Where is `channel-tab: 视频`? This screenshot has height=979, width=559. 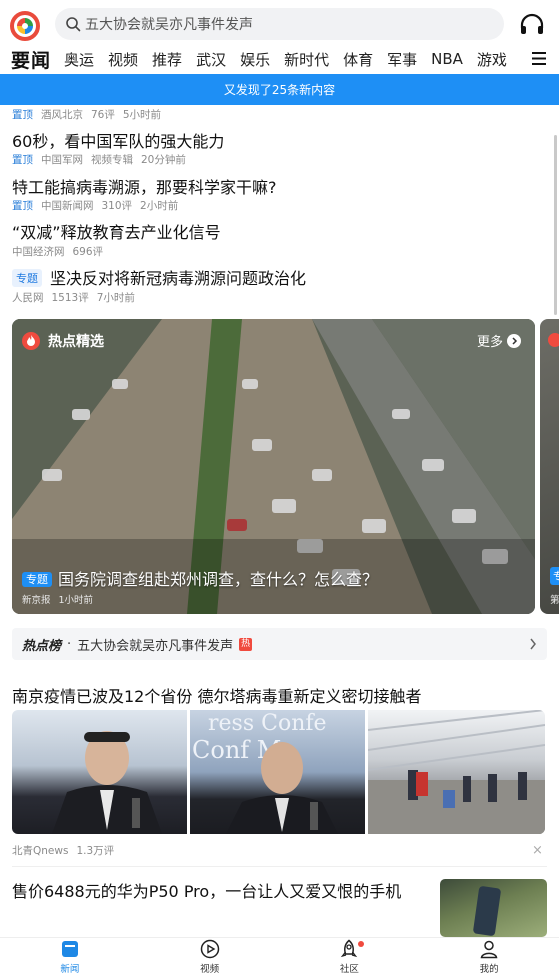 channel-tab: 视频 is located at coordinates (123, 59).